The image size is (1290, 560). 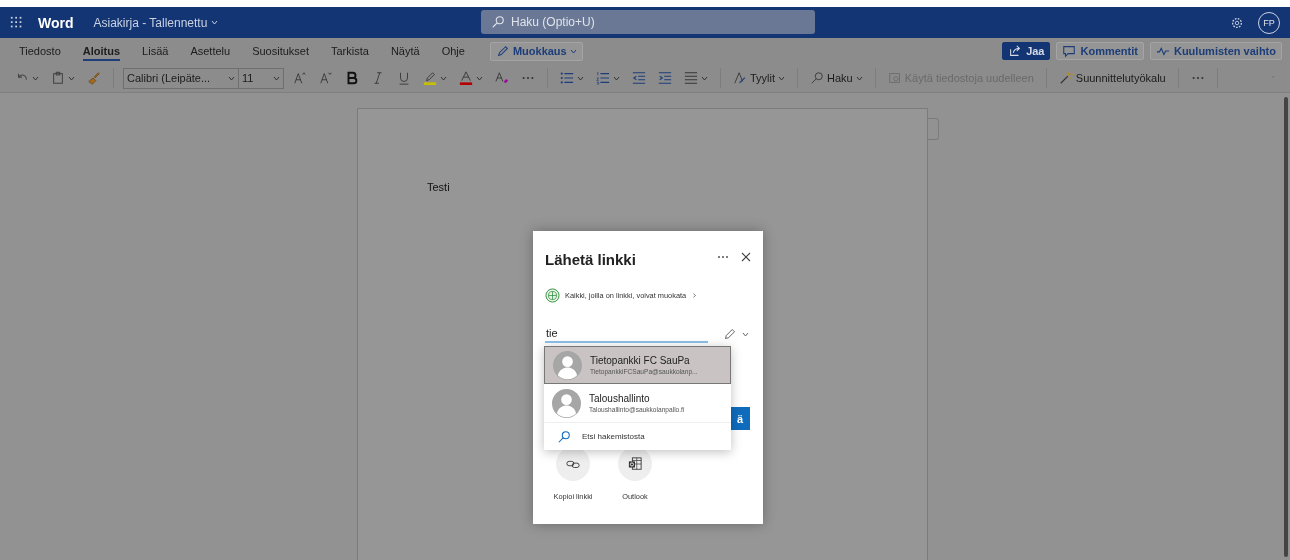 I want to click on document-text: Testi, so click(x=438, y=187).